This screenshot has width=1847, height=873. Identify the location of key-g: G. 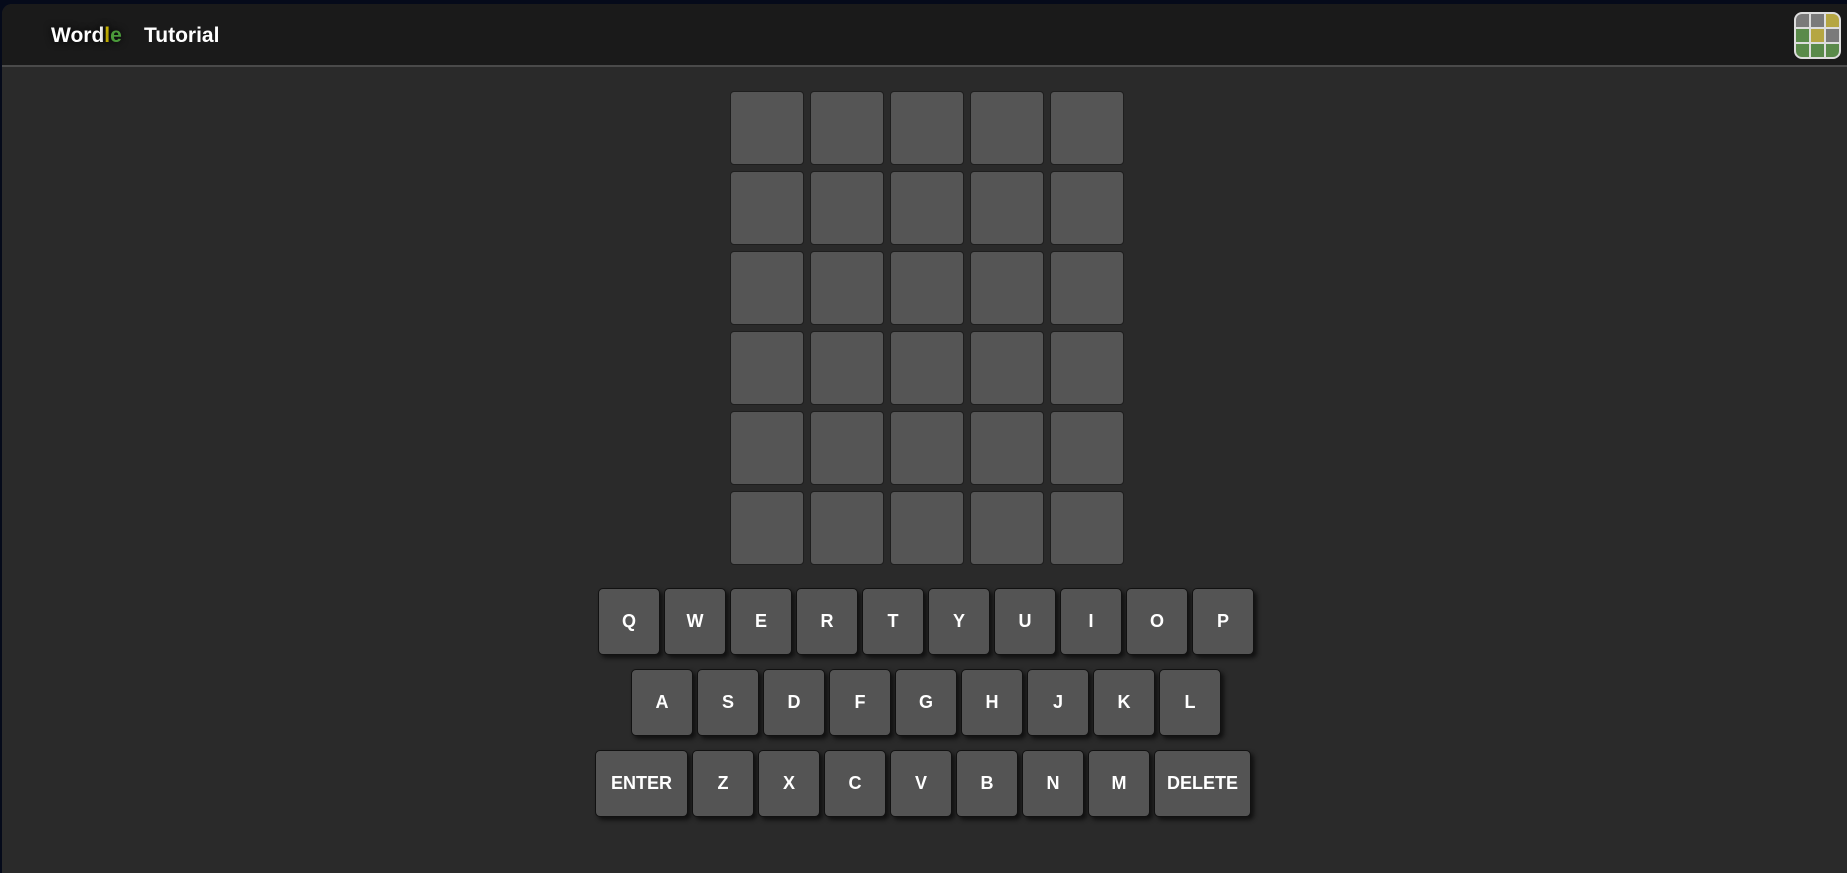
(926, 702).